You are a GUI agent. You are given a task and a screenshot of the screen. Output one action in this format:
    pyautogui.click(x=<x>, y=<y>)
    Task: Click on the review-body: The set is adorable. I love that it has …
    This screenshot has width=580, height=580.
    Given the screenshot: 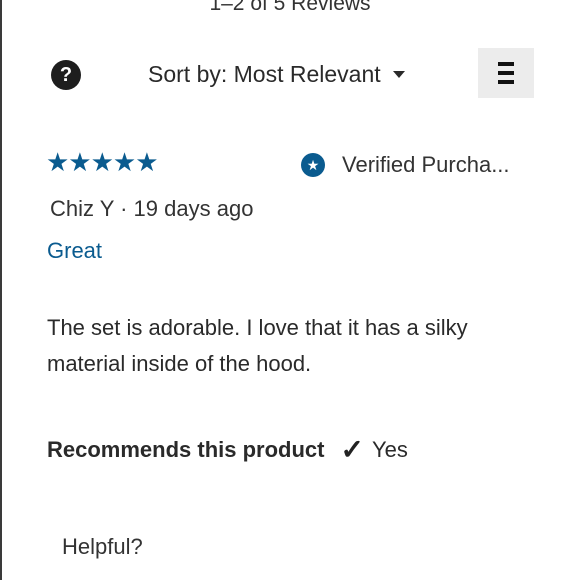 What is the action you would take?
    pyautogui.click(x=257, y=345)
    